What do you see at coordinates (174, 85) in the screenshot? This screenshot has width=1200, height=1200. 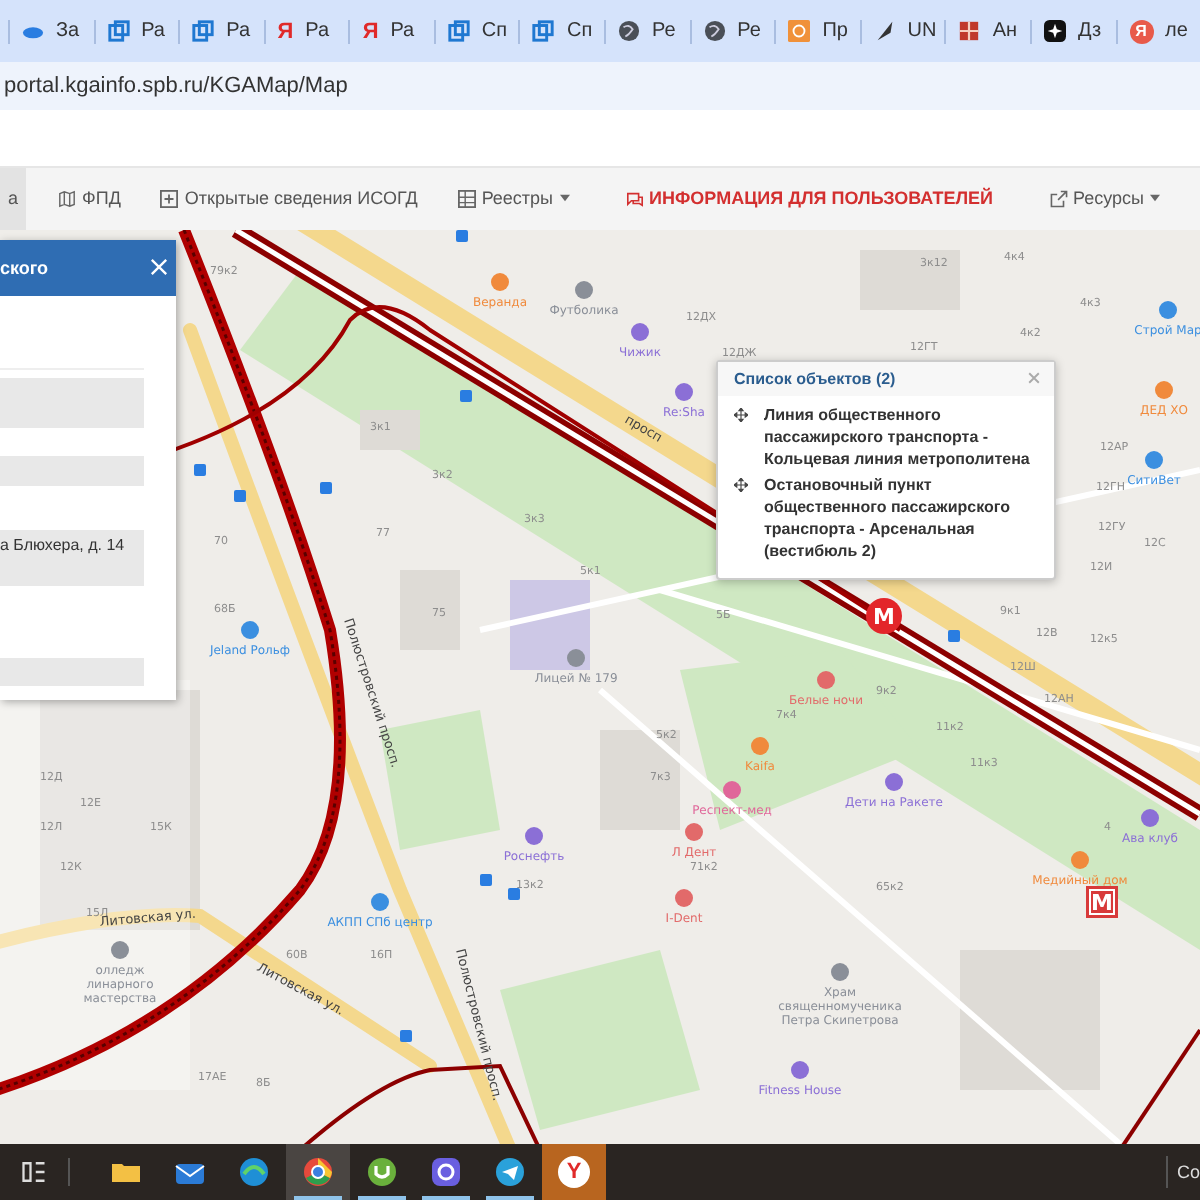 I see `address-bar: portal.kgainfo.spb.ru/KGAMap/Map` at bounding box center [174, 85].